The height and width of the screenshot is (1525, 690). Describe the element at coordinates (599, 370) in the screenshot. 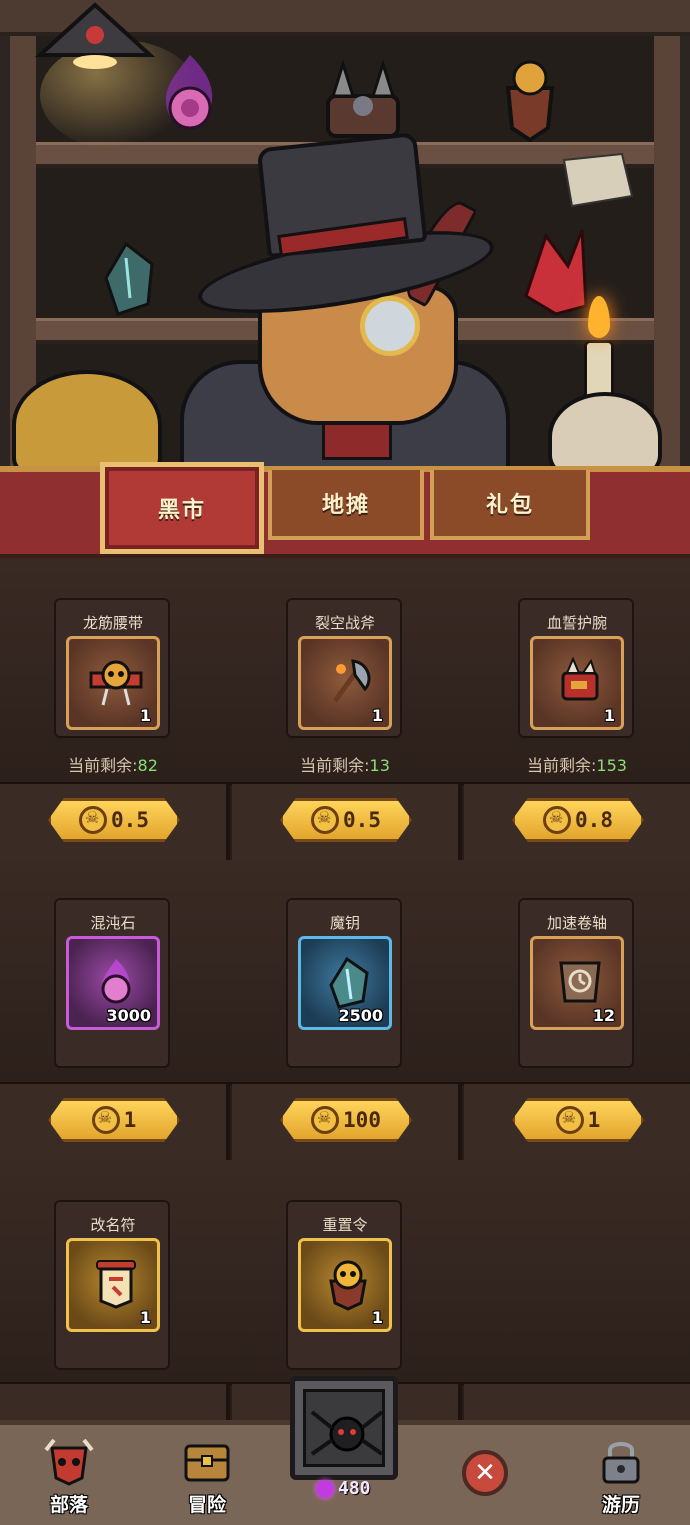

I see `candle` at that location.